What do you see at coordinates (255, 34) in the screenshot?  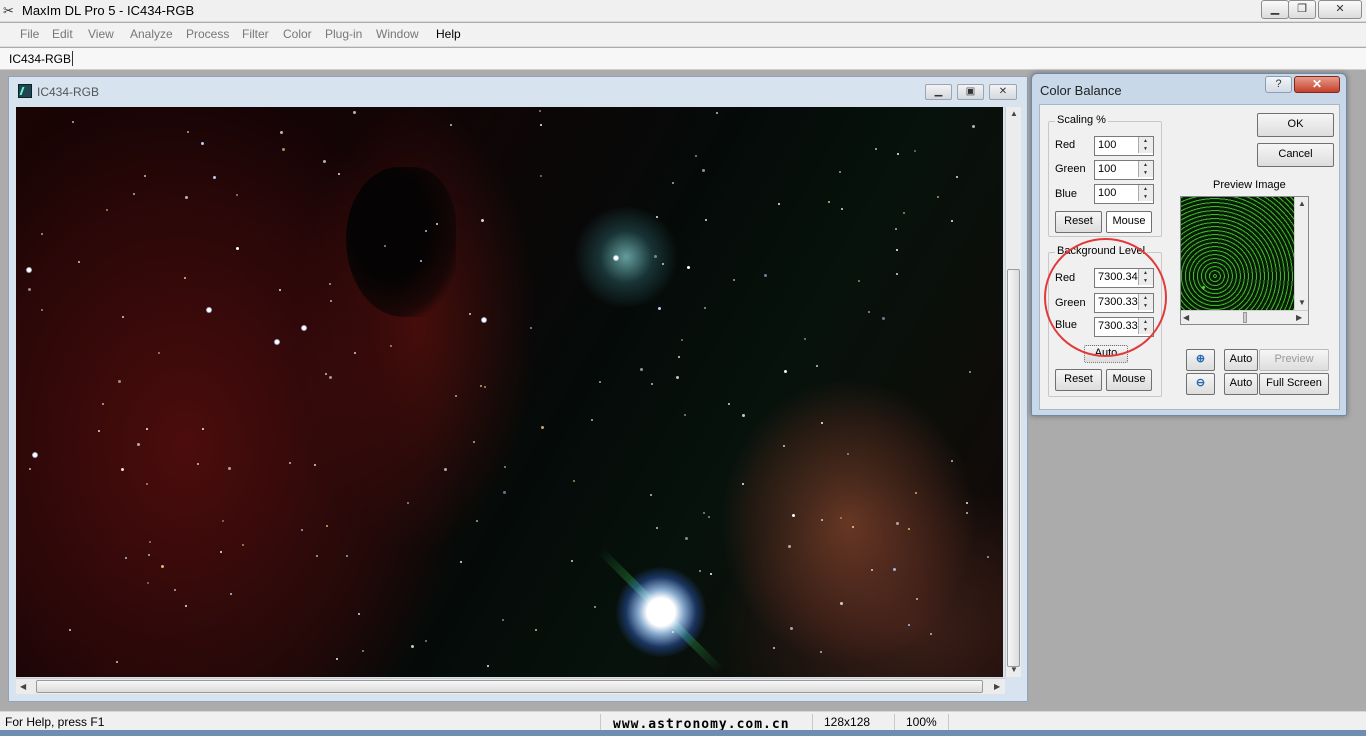 I see `menu-filter: Filter` at bounding box center [255, 34].